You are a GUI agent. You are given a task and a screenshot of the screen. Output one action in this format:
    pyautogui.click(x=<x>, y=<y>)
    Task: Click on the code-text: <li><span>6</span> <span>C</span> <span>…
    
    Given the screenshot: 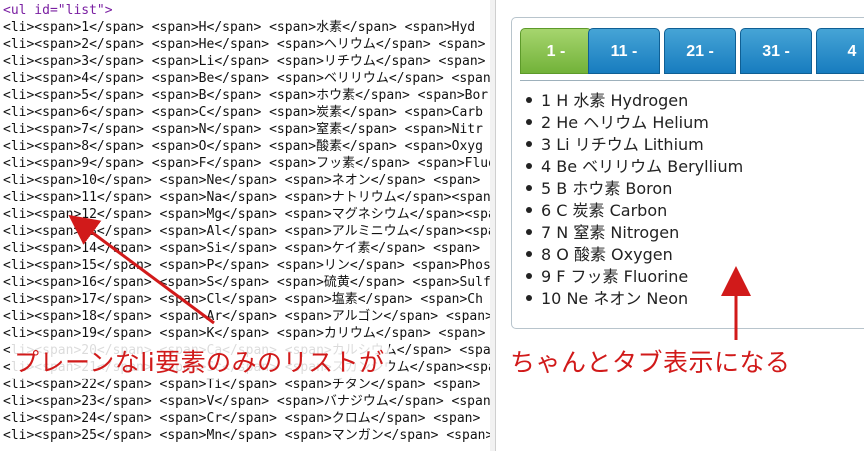 What is the action you would take?
    pyautogui.click(x=243, y=112)
    